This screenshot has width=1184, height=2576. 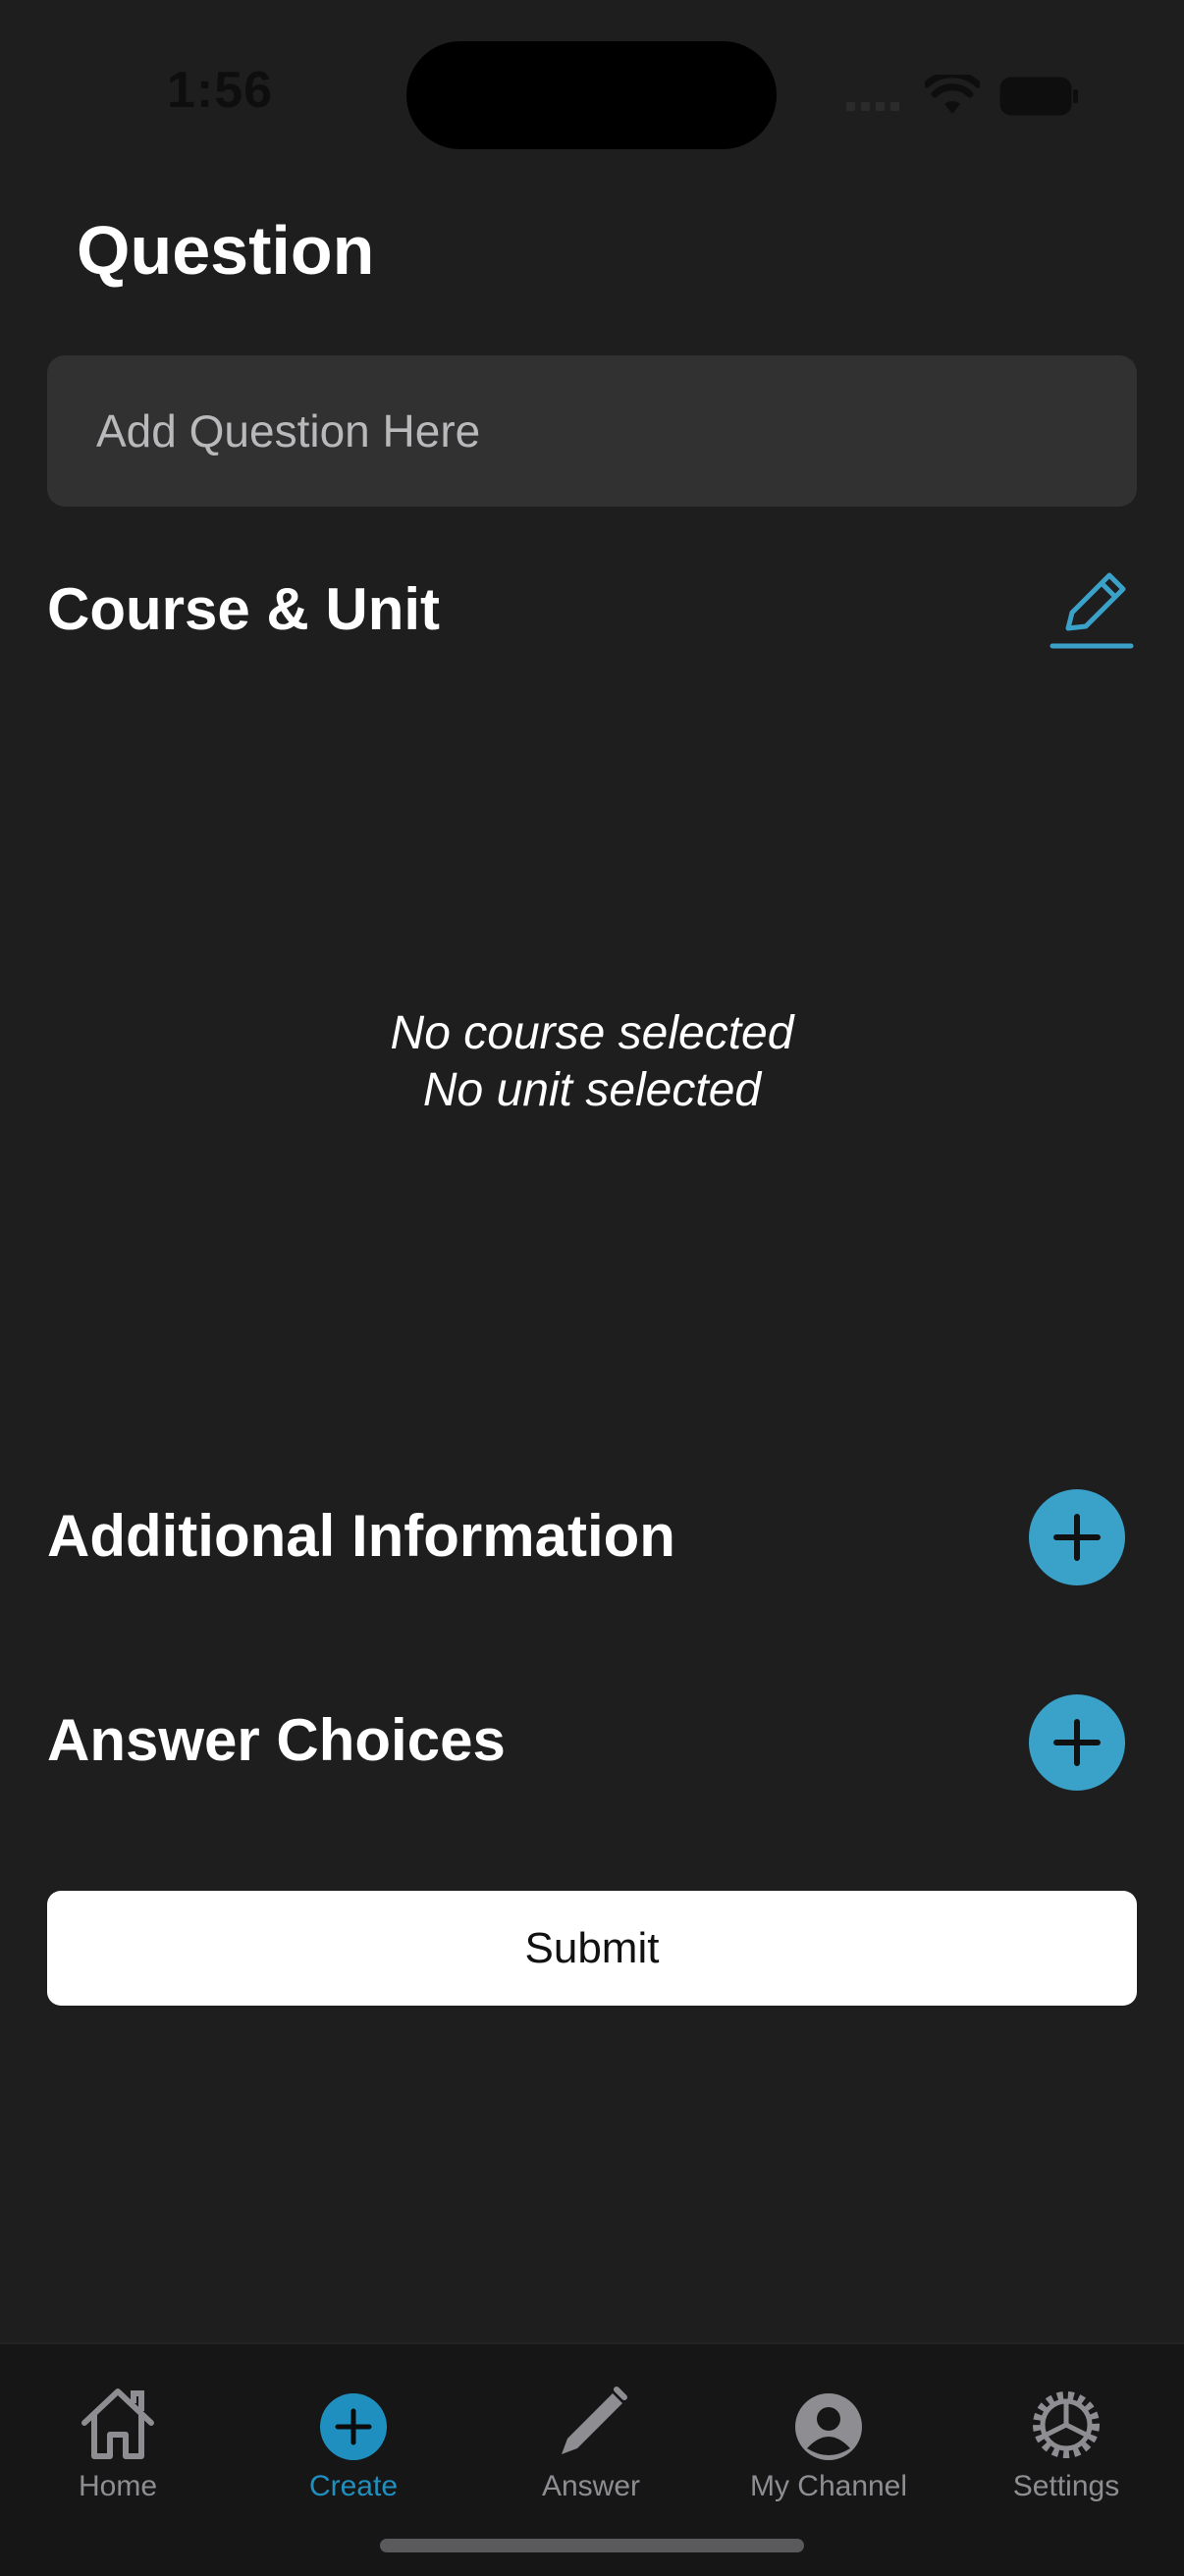 What do you see at coordinates (828, 2426) in the screenshot?
I see `person-circle-icon` at bounding box center [828, 2426].